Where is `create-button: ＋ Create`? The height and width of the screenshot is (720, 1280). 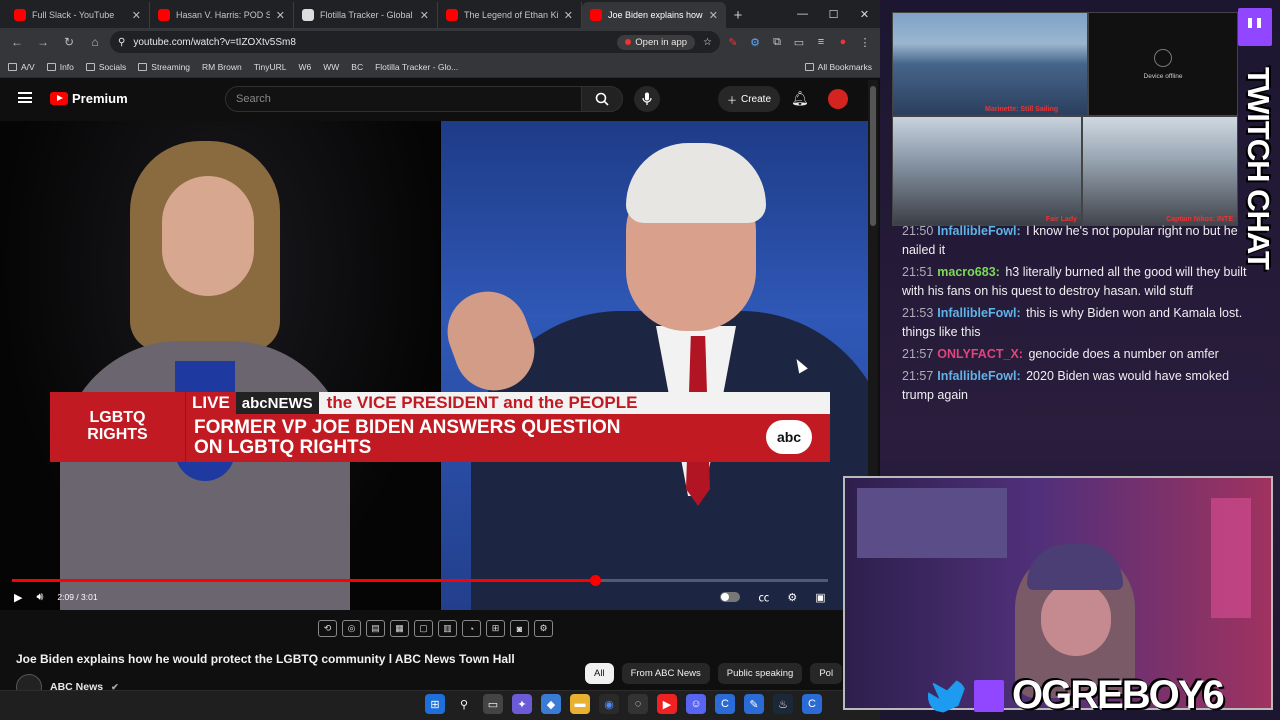
create-button: ＋ Create is located at coordinates (749, 99).